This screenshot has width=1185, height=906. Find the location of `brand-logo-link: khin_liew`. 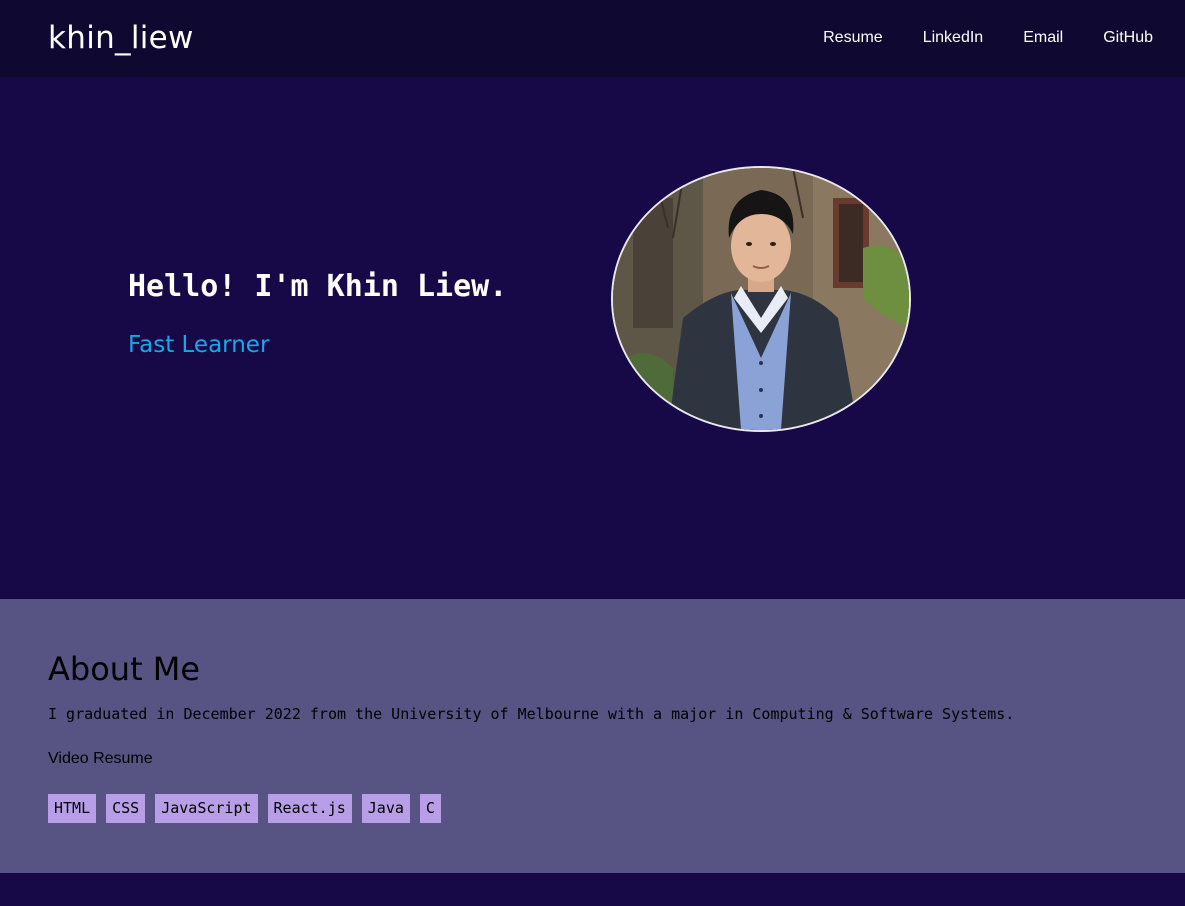

brand-logo-link: khin_liew is located at coordinates (121, 38).